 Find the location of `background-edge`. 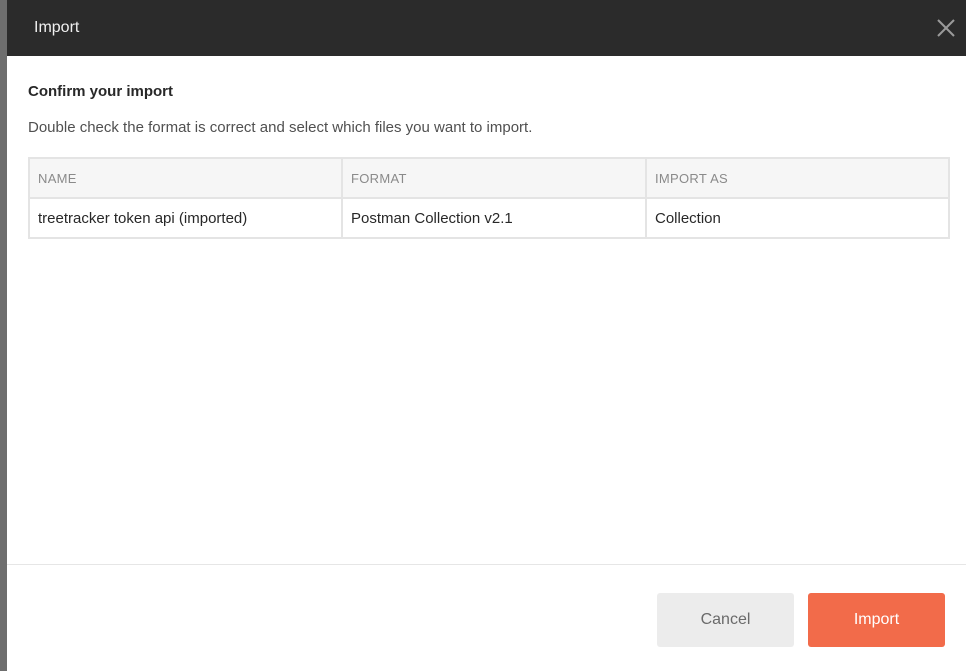

background-edge is located at coordinates (3, 335).